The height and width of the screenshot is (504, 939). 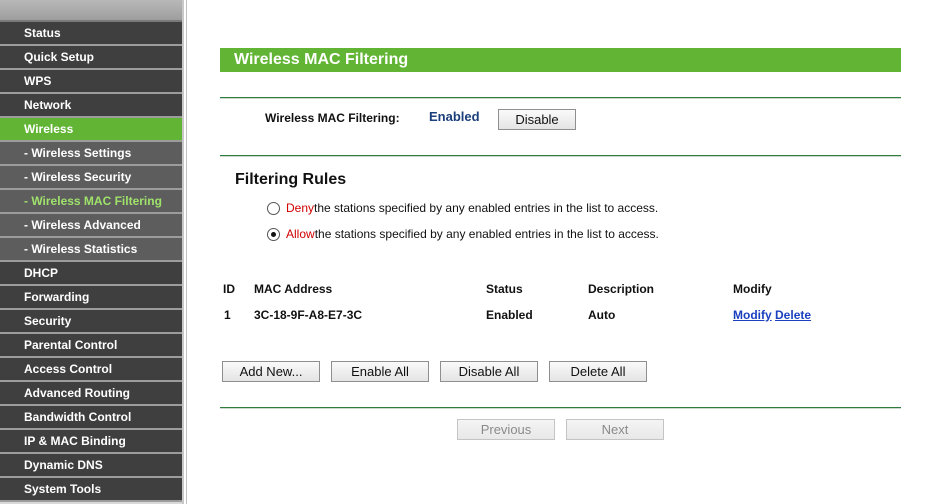 What do you see at coordinates (489, 371) in the screenshot?
I see `disable-all-button: Disable All` at bounding box center [489, 371].